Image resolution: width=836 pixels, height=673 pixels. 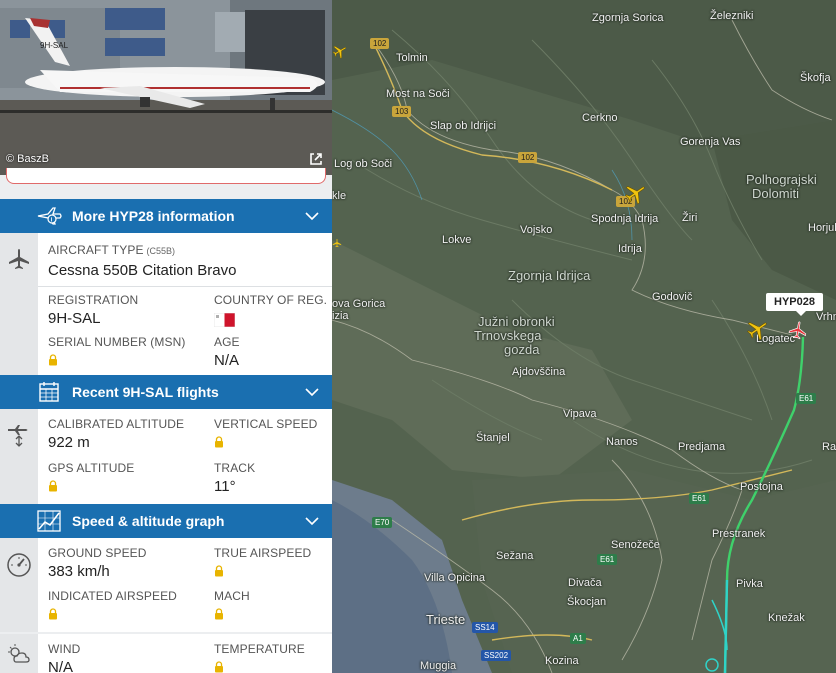 I want to click on calibrated-altitude-value: 922 m, so click(x=69, y=442).